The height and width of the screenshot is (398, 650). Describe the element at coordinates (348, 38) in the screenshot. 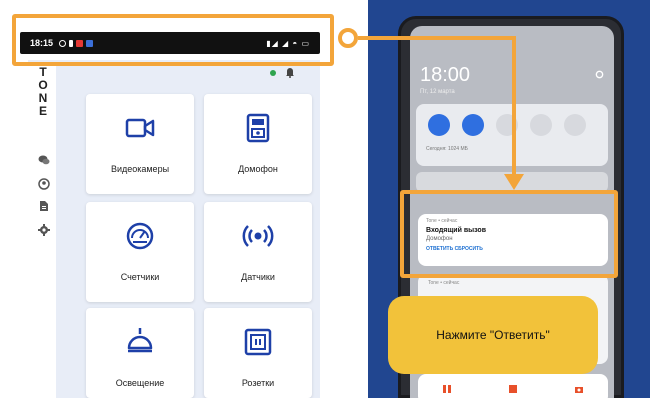

I see `highlight-connector` at that location.